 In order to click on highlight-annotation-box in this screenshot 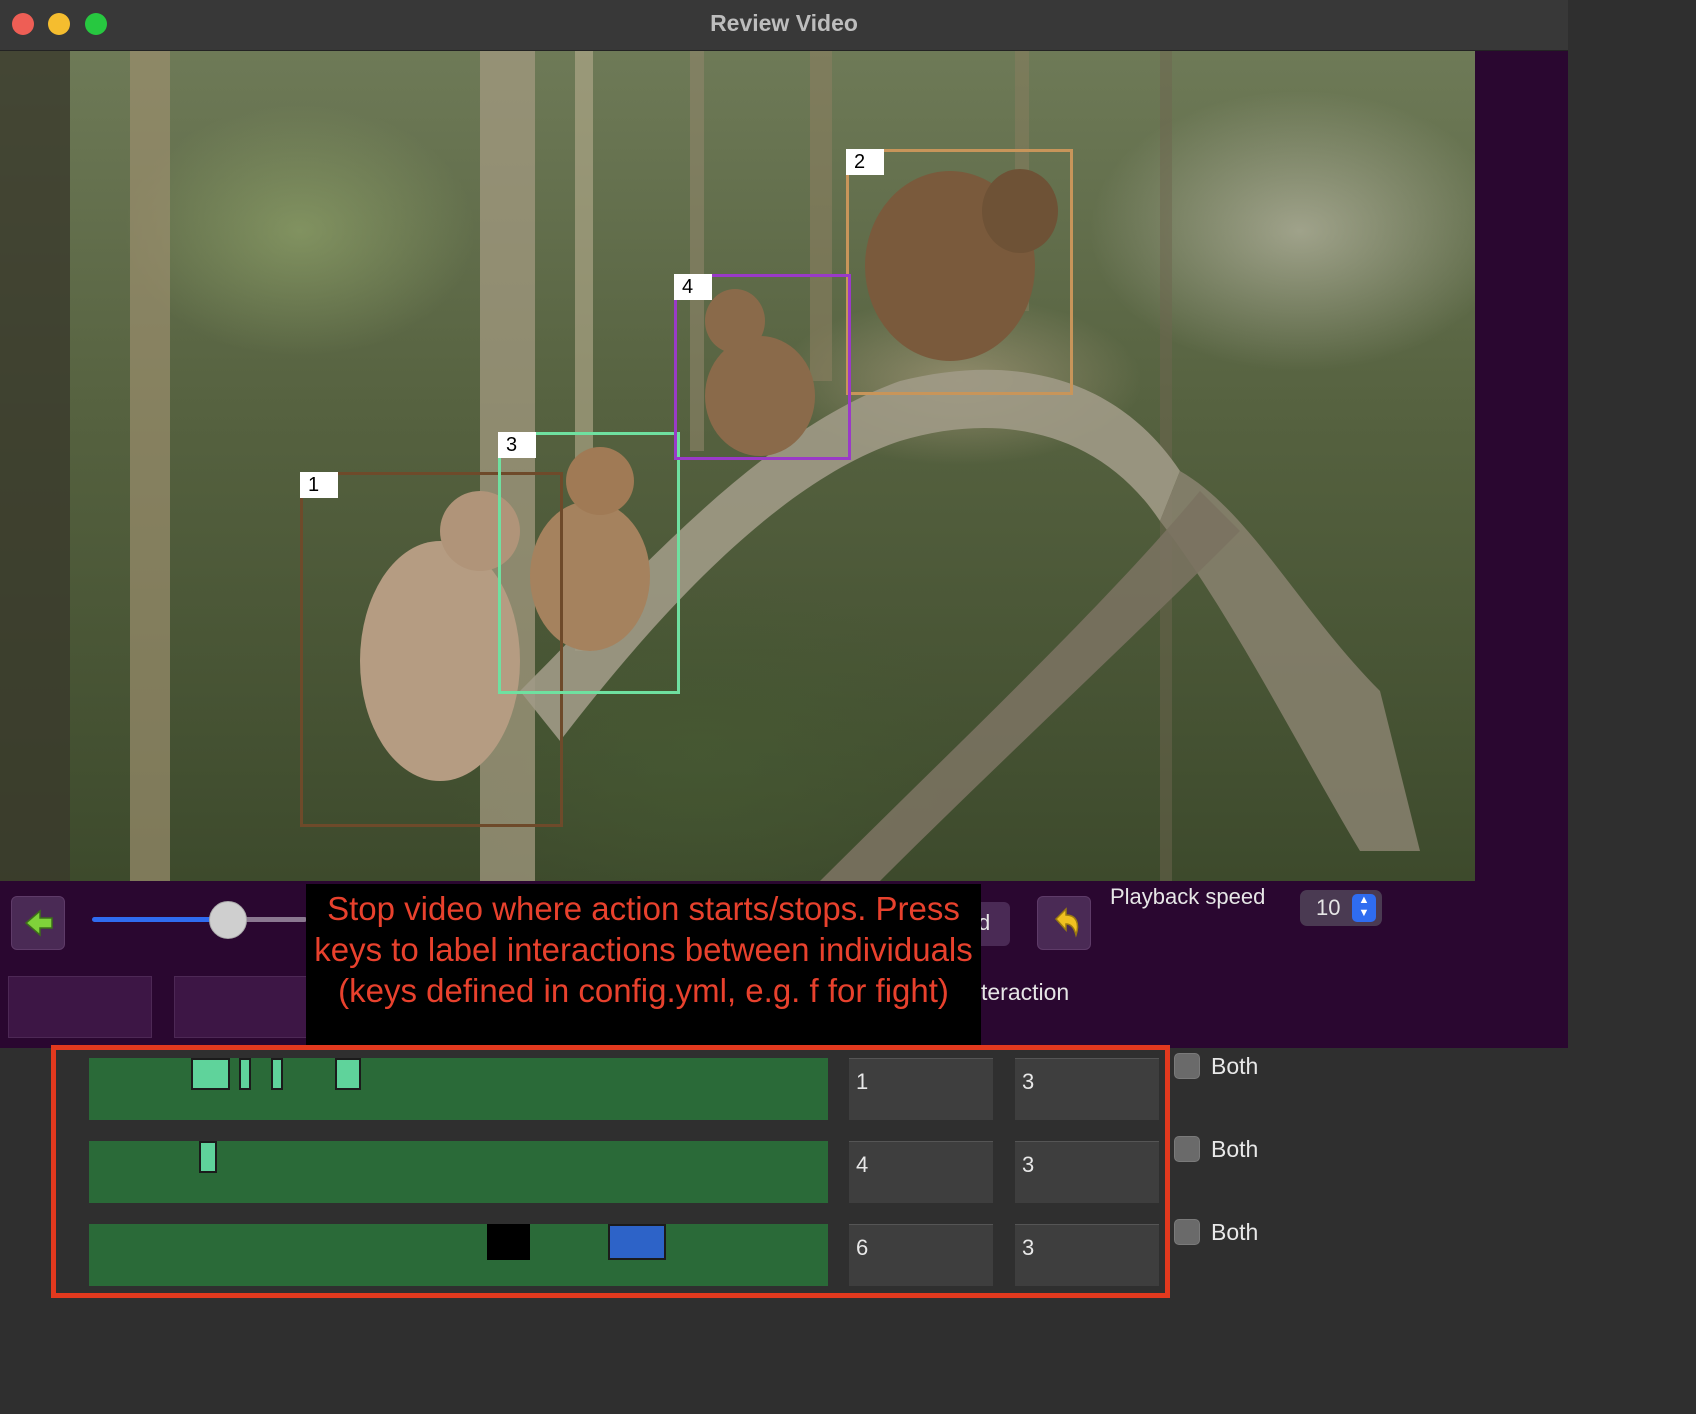, I will do `click(610, 1171)`.